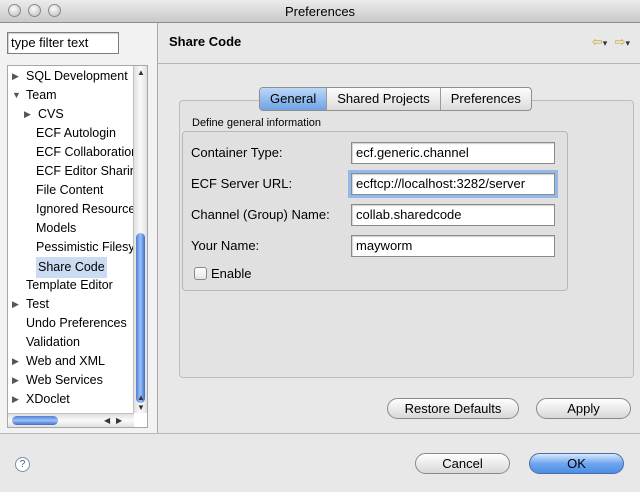 This screenshot has height=492, width=640. What do you see at coordinates (64, 380) in the screenshot?
I see `tree-item-label: Web Services` at bounding box center [64, 380].